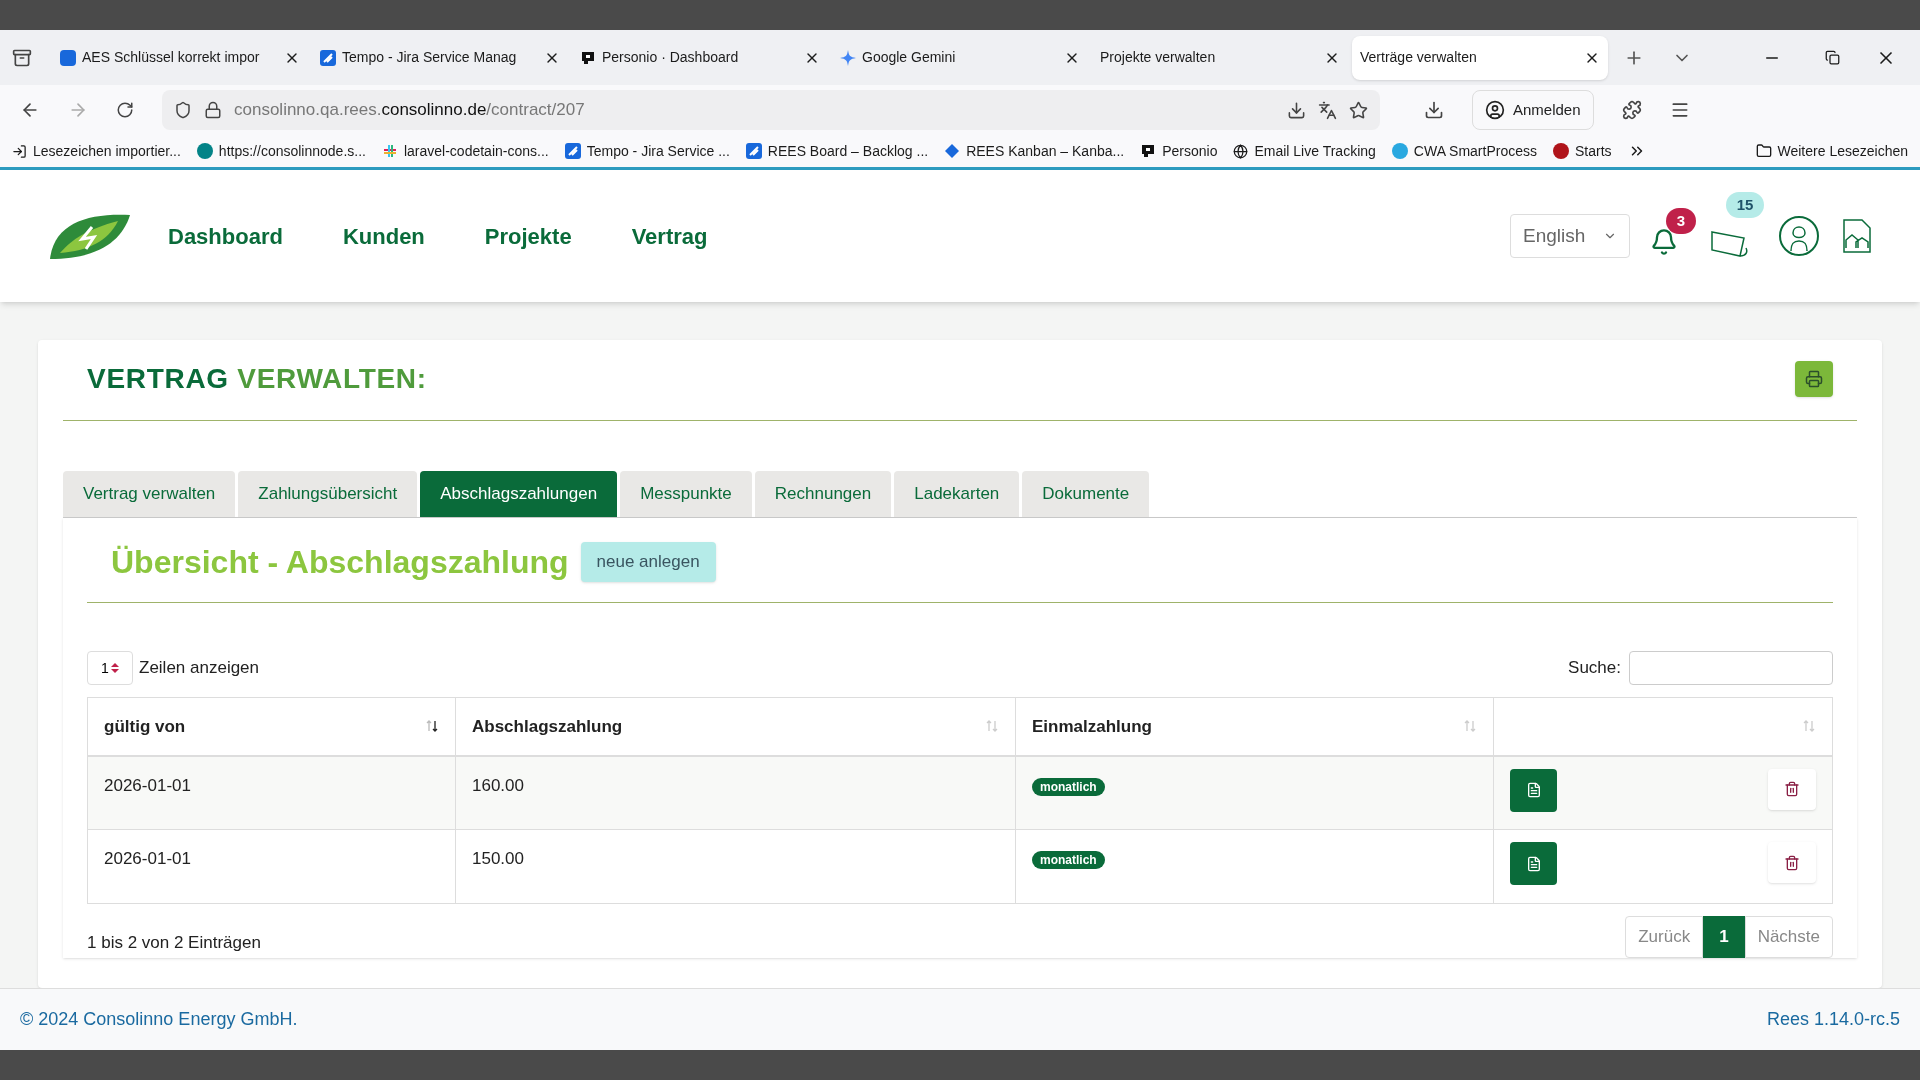  Describe the element at coordinates (1179, 151) in the screenshot. I see `bookmark: Personio` at that location.